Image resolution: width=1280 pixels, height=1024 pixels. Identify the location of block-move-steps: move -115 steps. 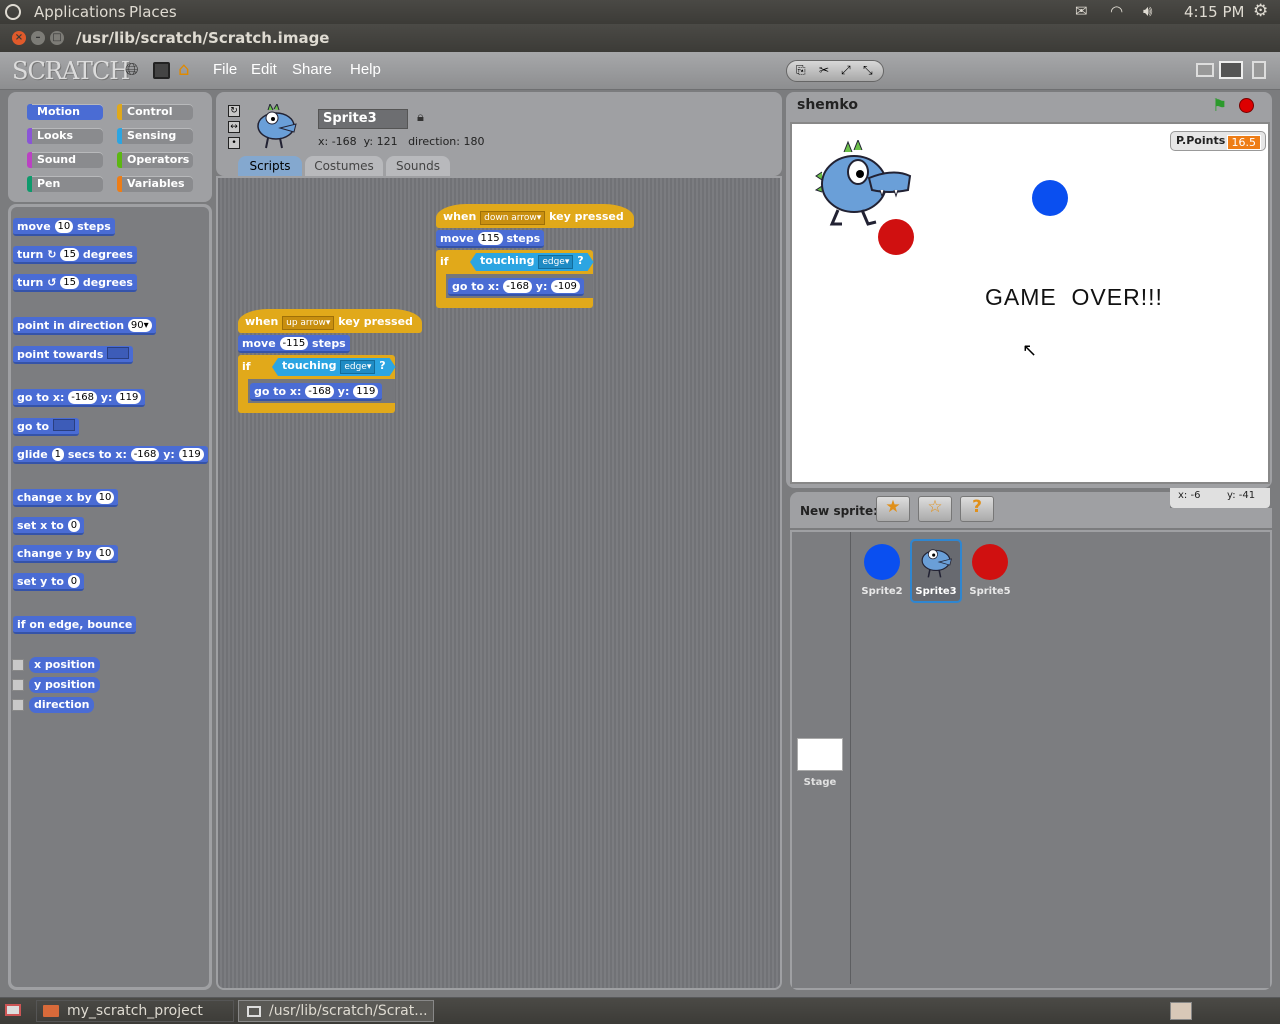
(294, 344).